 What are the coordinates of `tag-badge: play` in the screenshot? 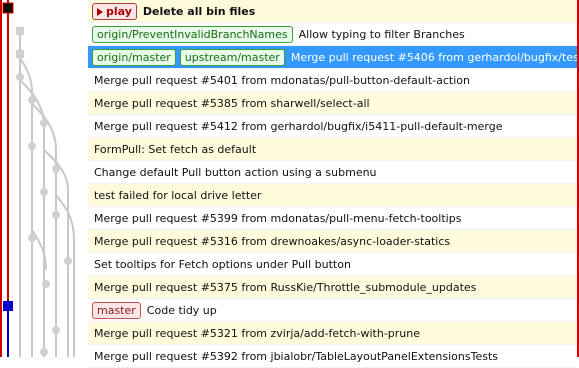 It's located at (114, 11).